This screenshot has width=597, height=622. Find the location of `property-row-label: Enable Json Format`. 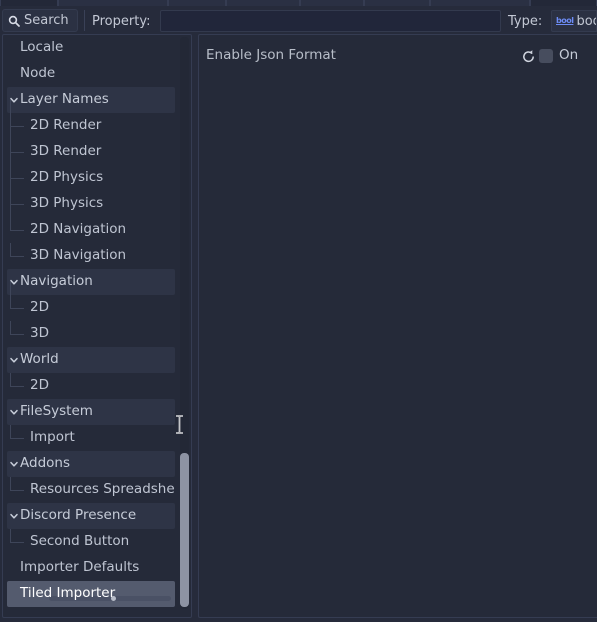

property-row-label: Enable Json Format is located at coordinates (271, 55).